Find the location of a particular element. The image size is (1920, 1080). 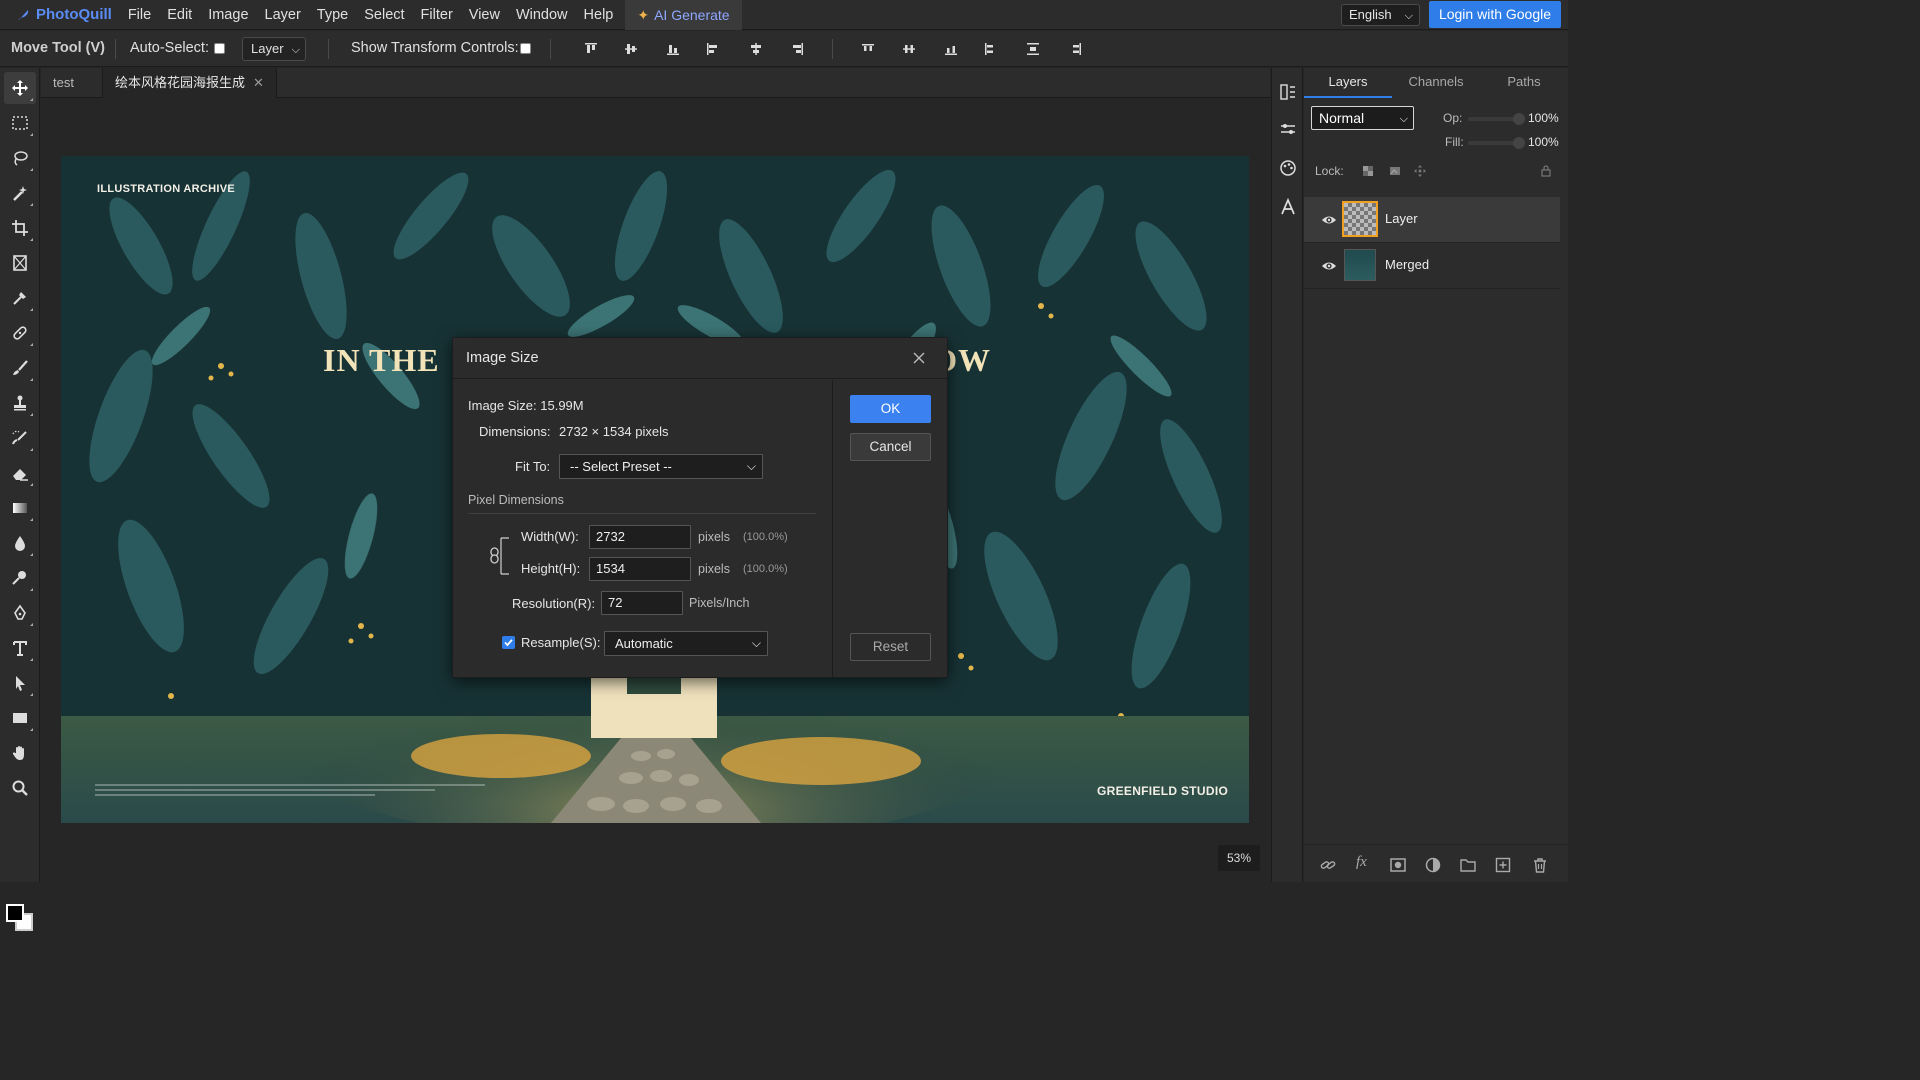

gradient-tool is located at coordinates (20, 508).